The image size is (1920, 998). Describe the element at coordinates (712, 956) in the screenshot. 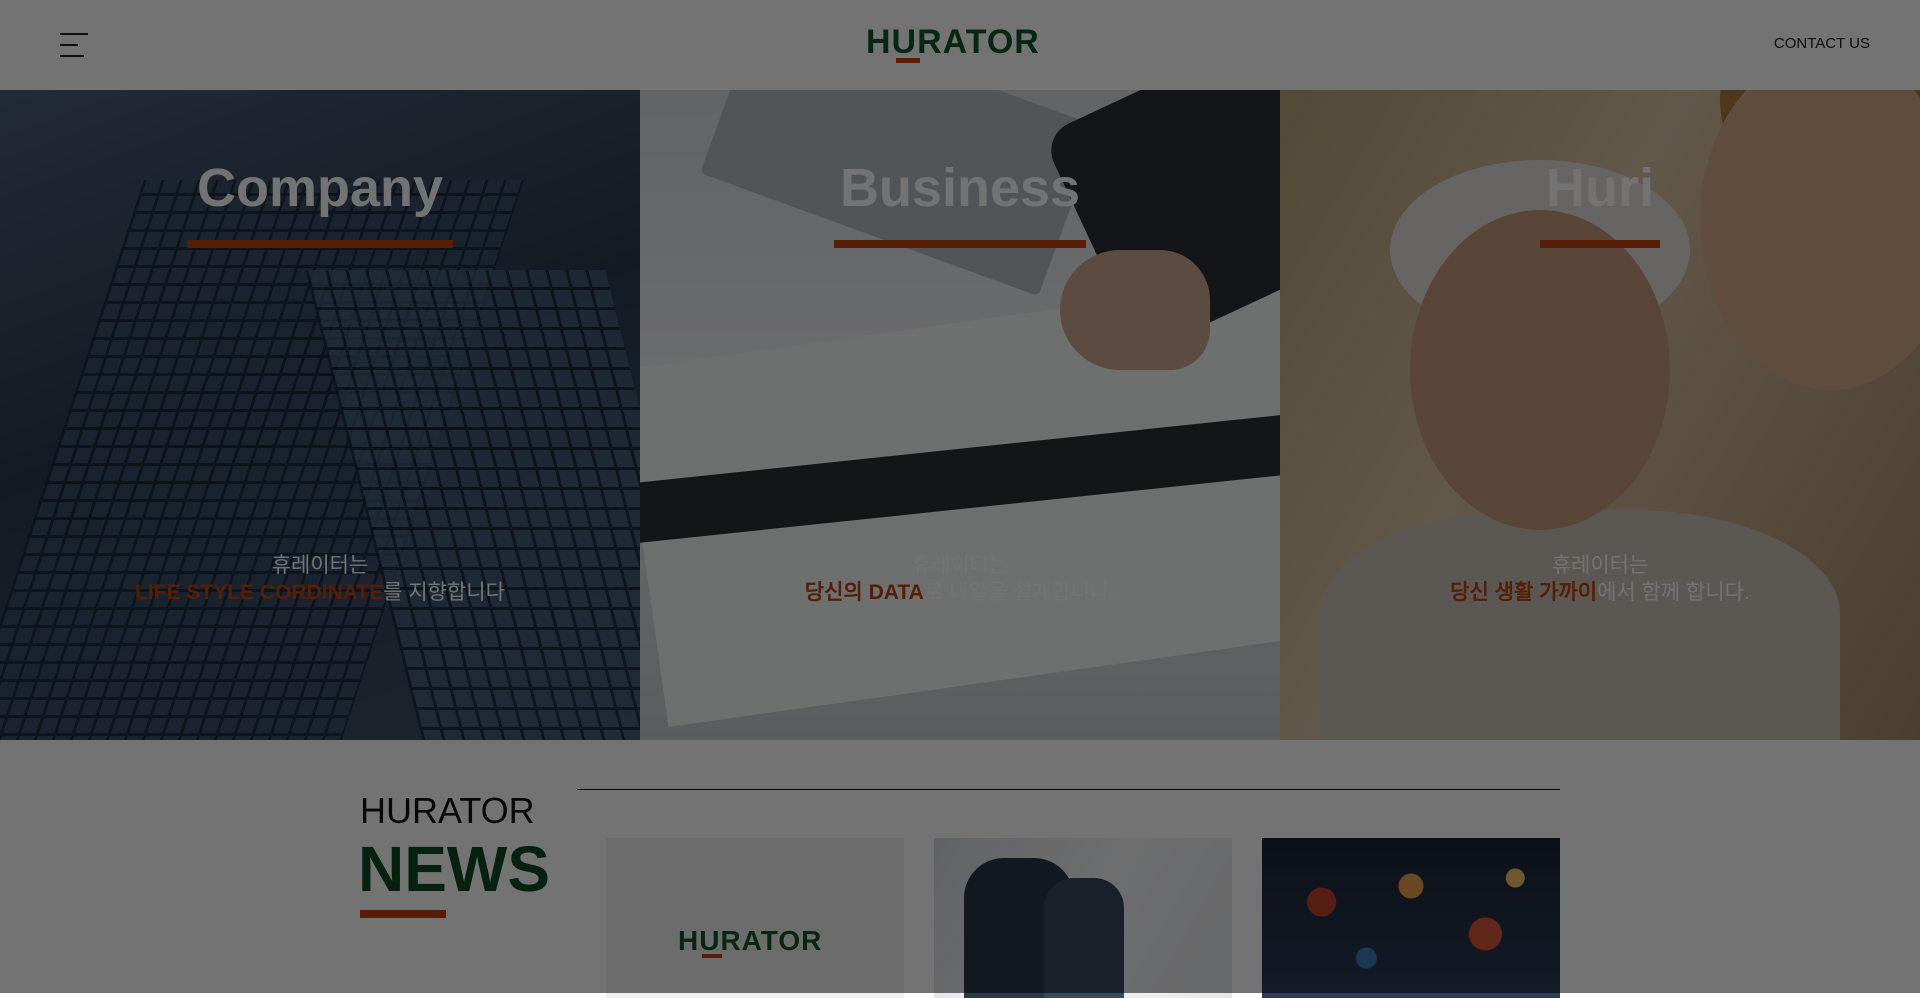

I see `card-logo-accent-bar` at that location.